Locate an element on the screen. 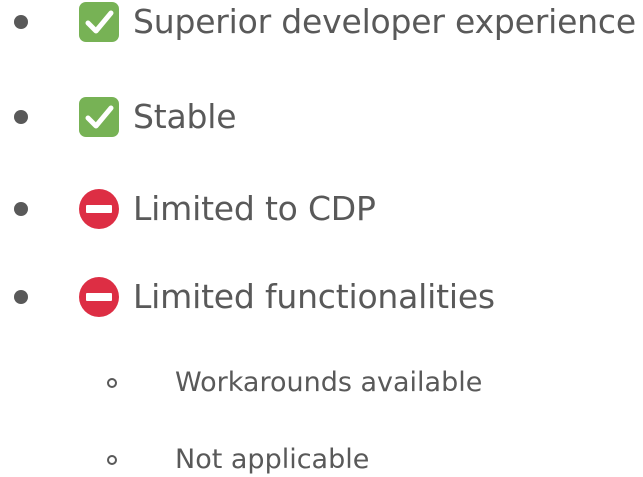 This screenshot has width=643, height=477. list-item: Stable is located at coordinates (321, 117).